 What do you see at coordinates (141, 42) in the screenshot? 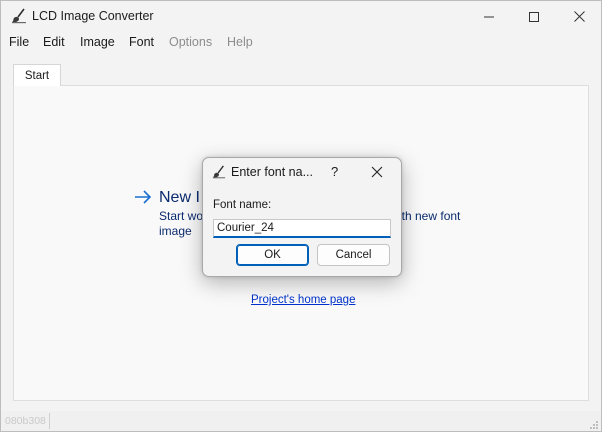
I see `menu-font: Font` at bounding box center [141, 42].